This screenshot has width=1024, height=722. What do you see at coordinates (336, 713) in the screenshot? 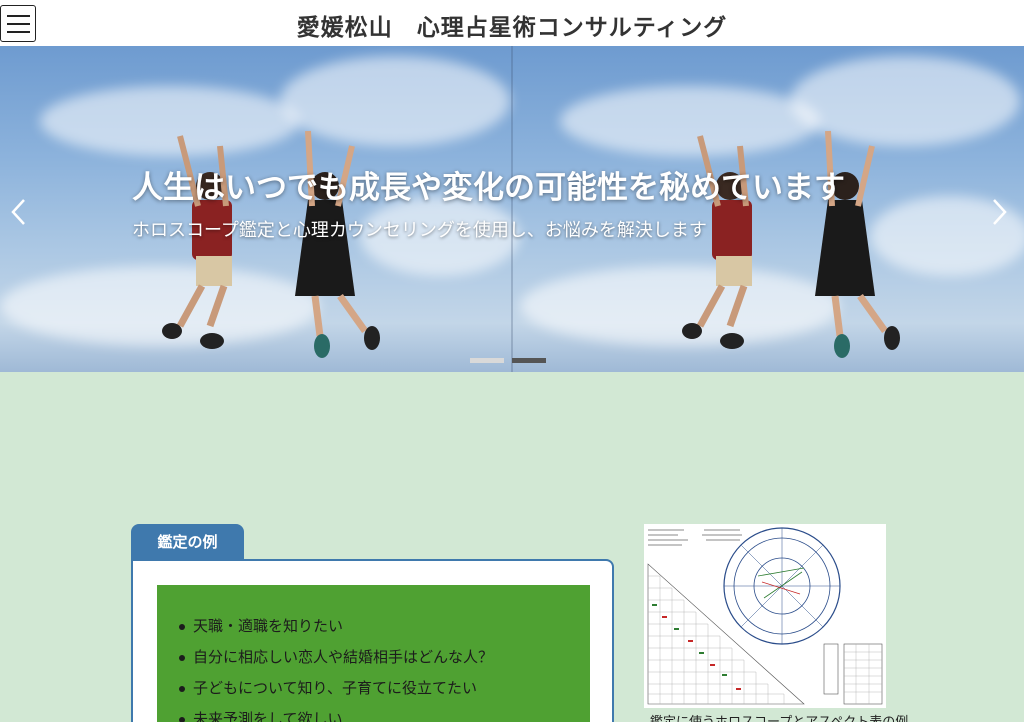
I see `list-item: 未来予測をして欲しい` at bounding box center [336, 713].